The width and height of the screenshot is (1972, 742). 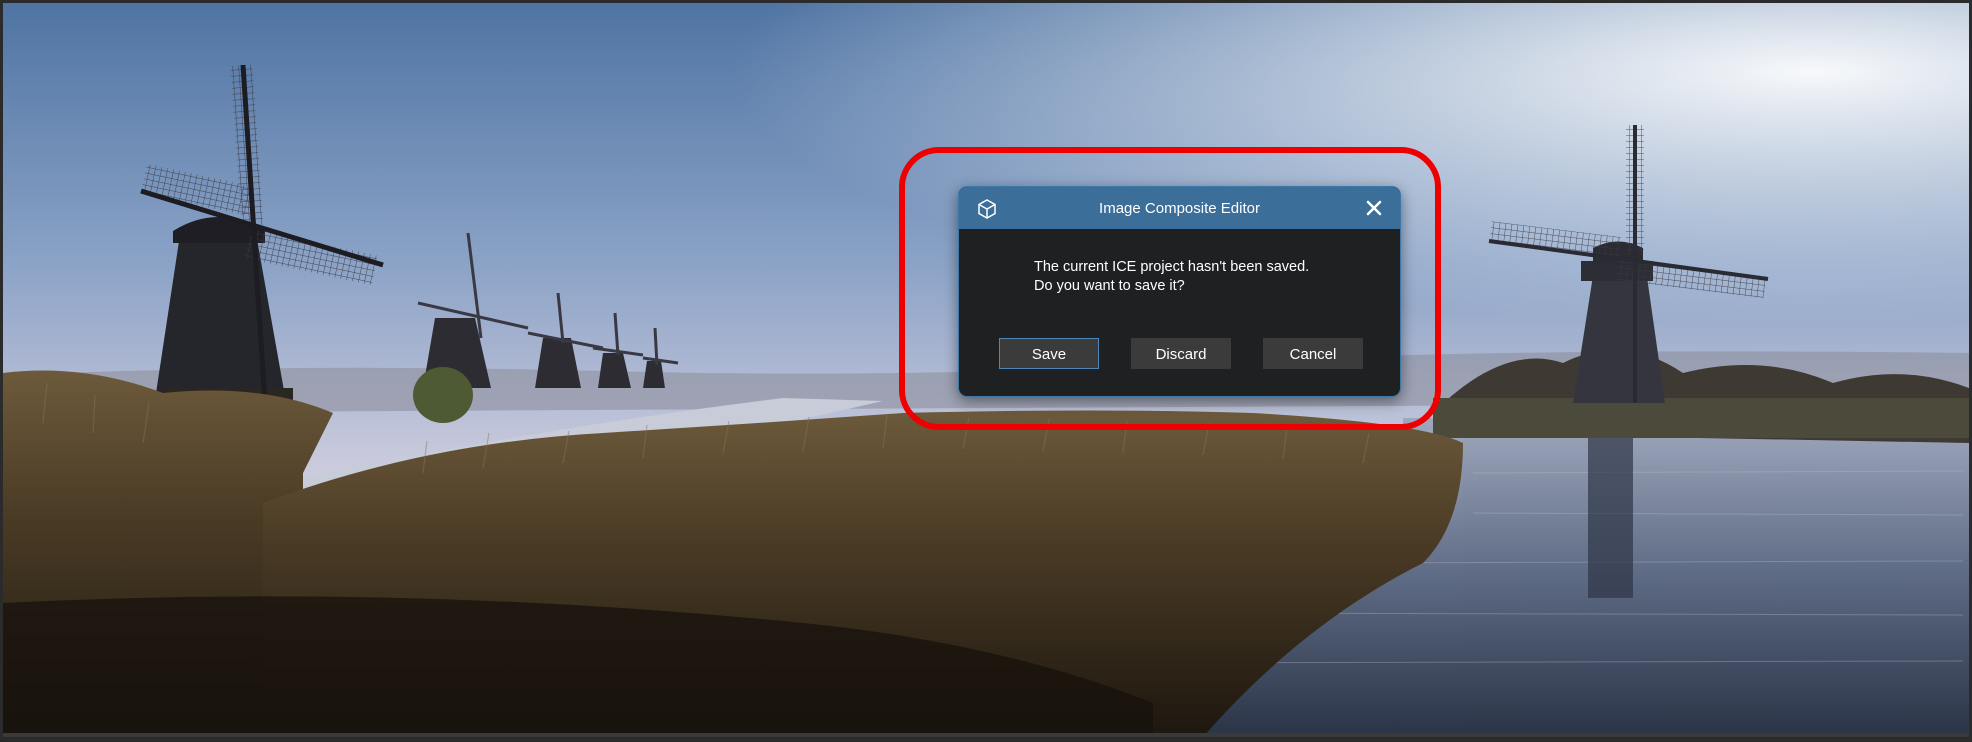 What do you see at coordinates (1109, 286) in the screenshot?
I see `message-line-2: Do you want to save it?` at bounding box center [1109, 286].